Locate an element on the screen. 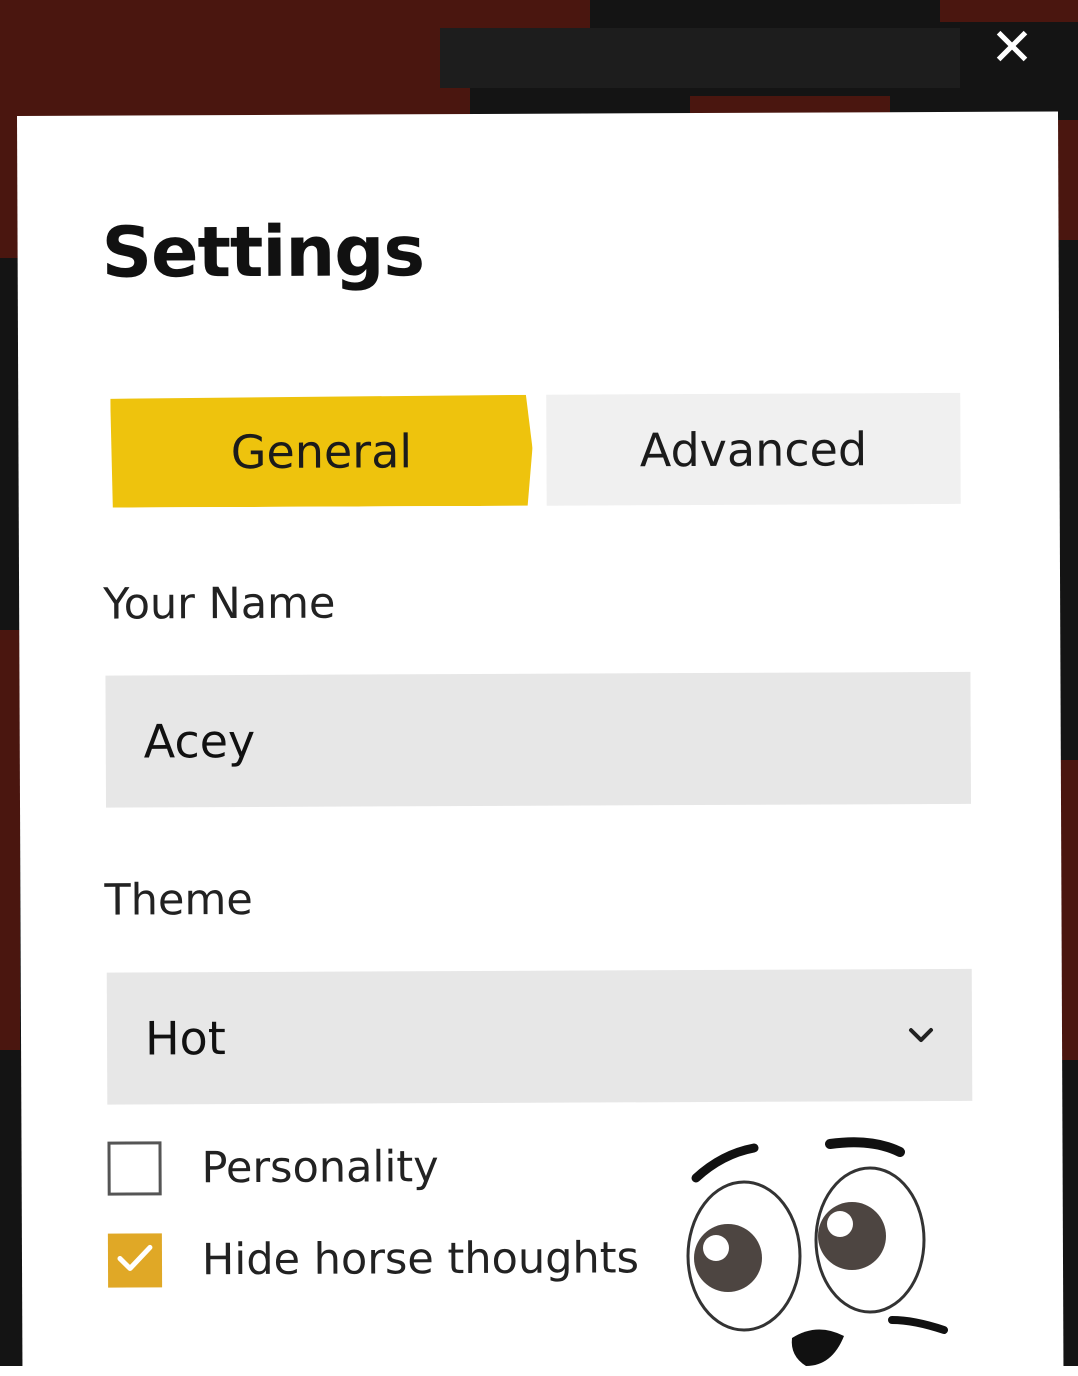 The image size is (1078, 1376). hide-horse-thoughts-checkbox is located at coordinates (135, 1260).